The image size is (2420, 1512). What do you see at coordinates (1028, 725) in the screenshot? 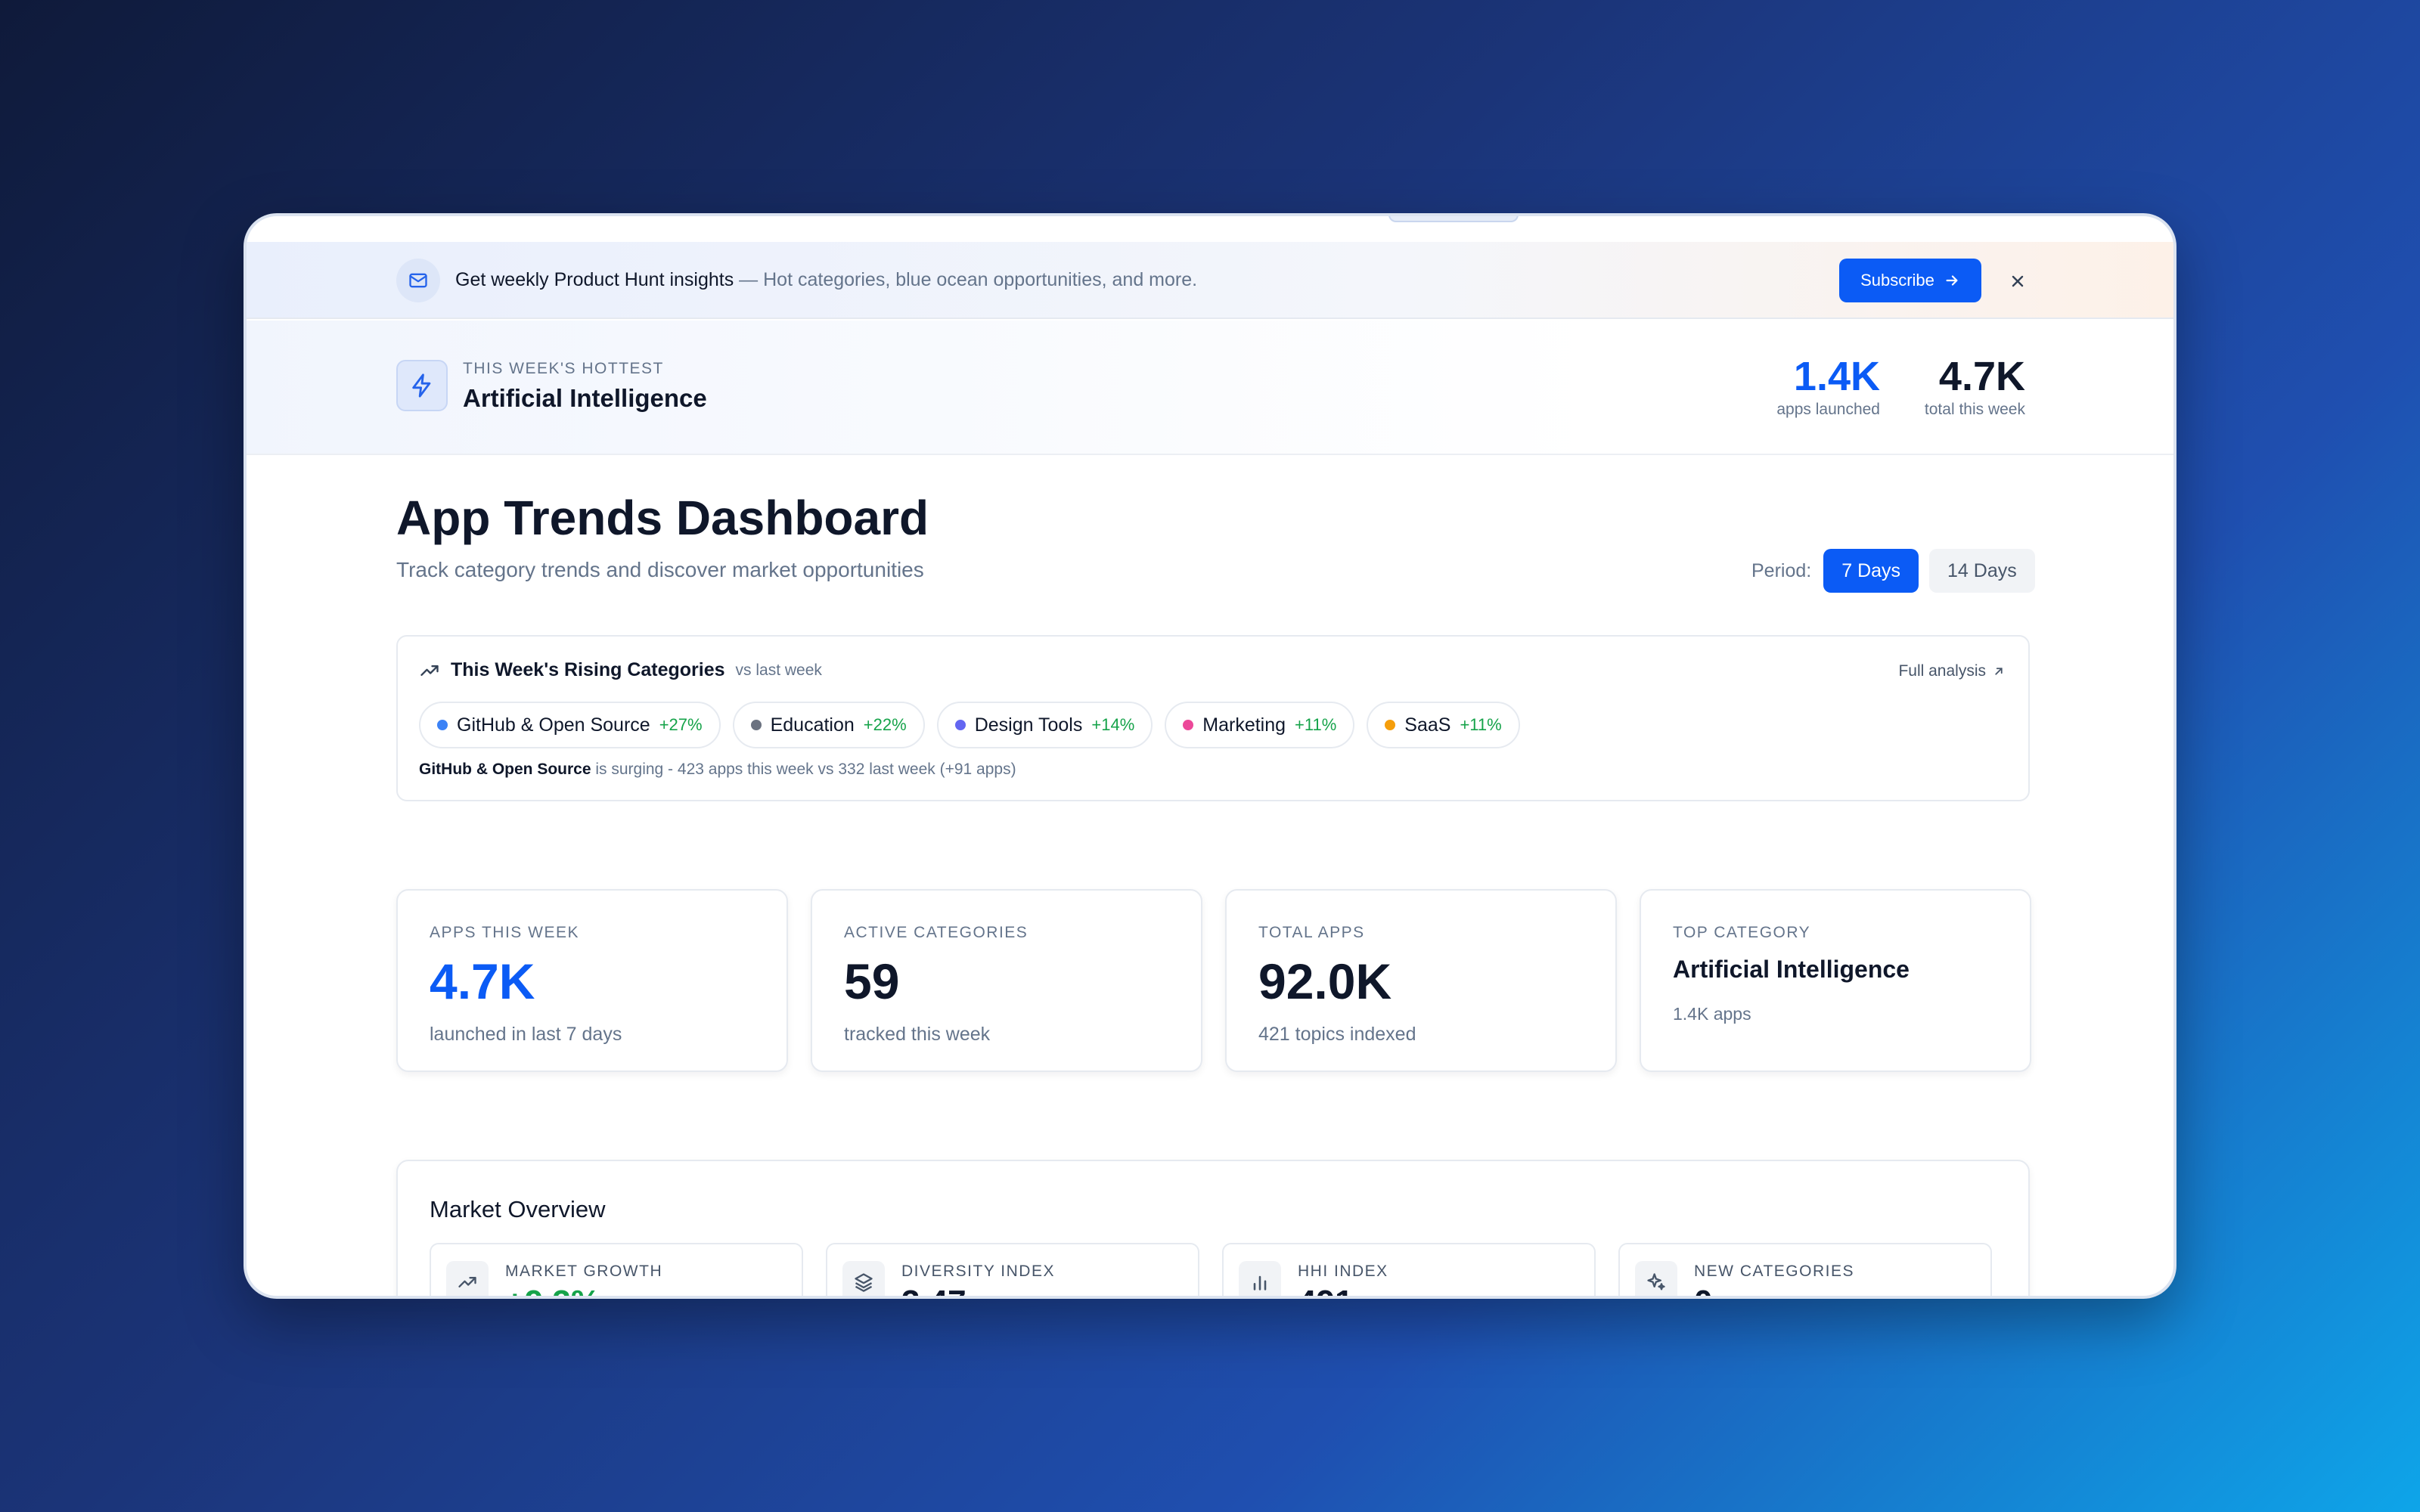
I see `chip-name: Design Tools` at bounding box center [1028, 725].